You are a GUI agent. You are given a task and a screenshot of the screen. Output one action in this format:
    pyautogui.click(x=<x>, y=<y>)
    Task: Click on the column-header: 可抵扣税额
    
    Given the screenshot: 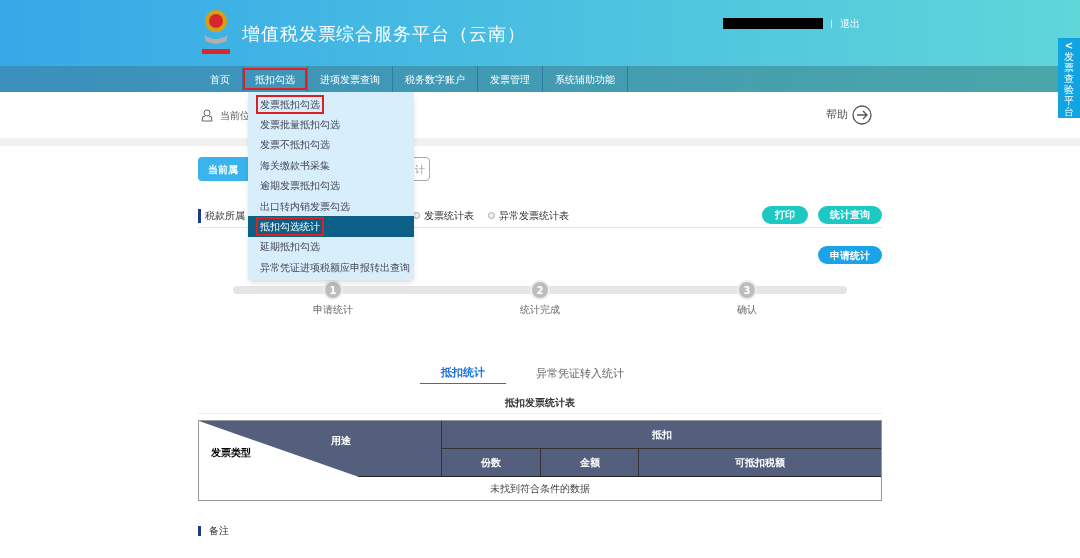 What is the action you would take?
    pyautogui.click(x=760, y=463)
    